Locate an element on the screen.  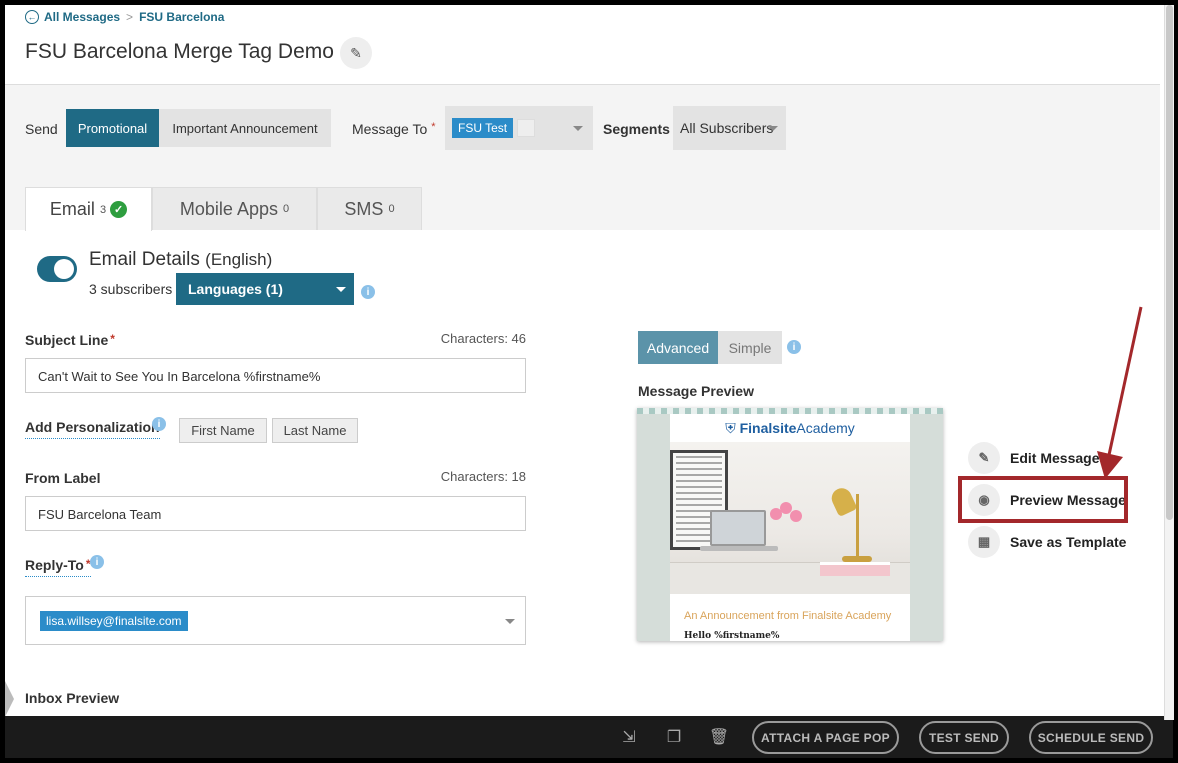
message-to-select: FSU Test is located at coordinates (519, 128).